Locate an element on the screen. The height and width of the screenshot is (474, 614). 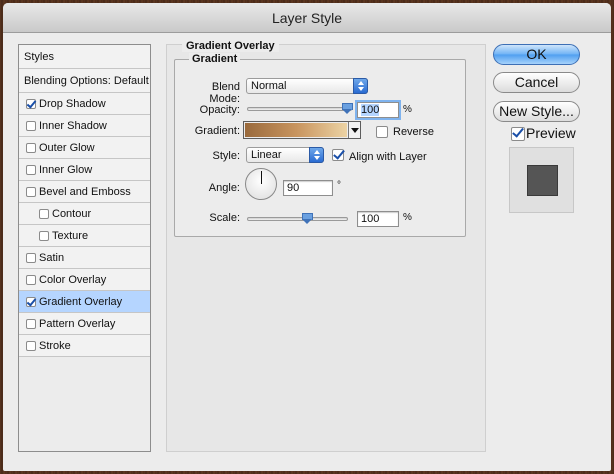
style-item-label: Inner Shadow is located at coordinates (73, 126).